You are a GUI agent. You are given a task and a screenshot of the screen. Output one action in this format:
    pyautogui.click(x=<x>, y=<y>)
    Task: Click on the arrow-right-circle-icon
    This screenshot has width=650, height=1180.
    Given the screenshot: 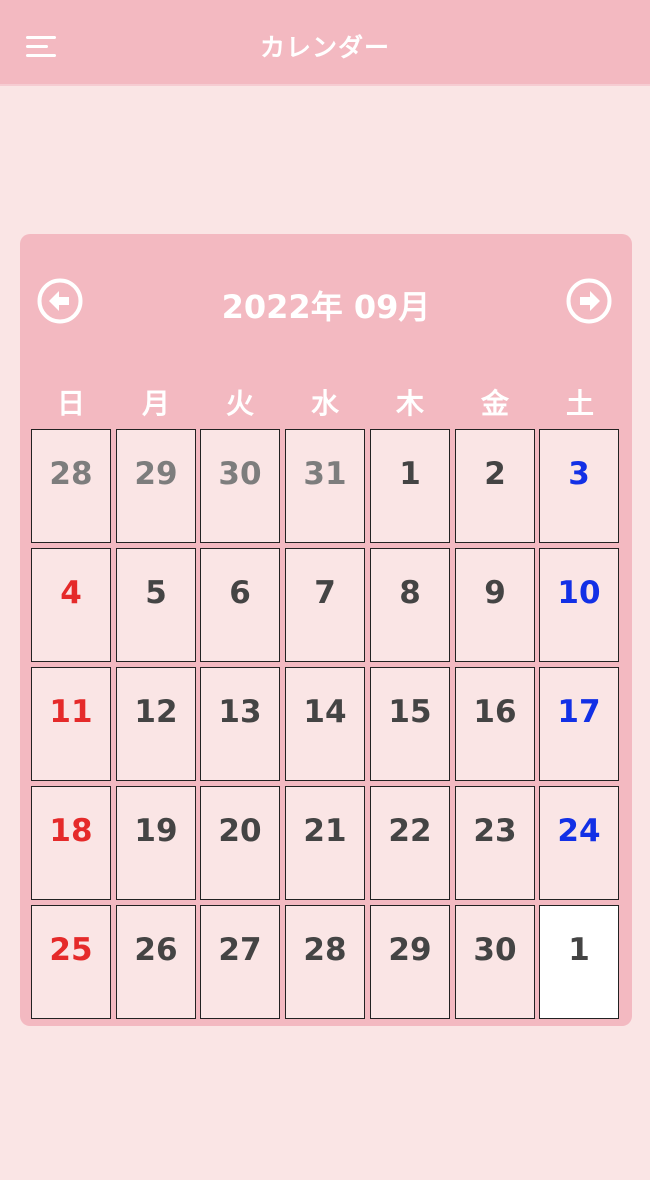 What is the action you would take?
    pyautogui.click(x=589, y=301)
    